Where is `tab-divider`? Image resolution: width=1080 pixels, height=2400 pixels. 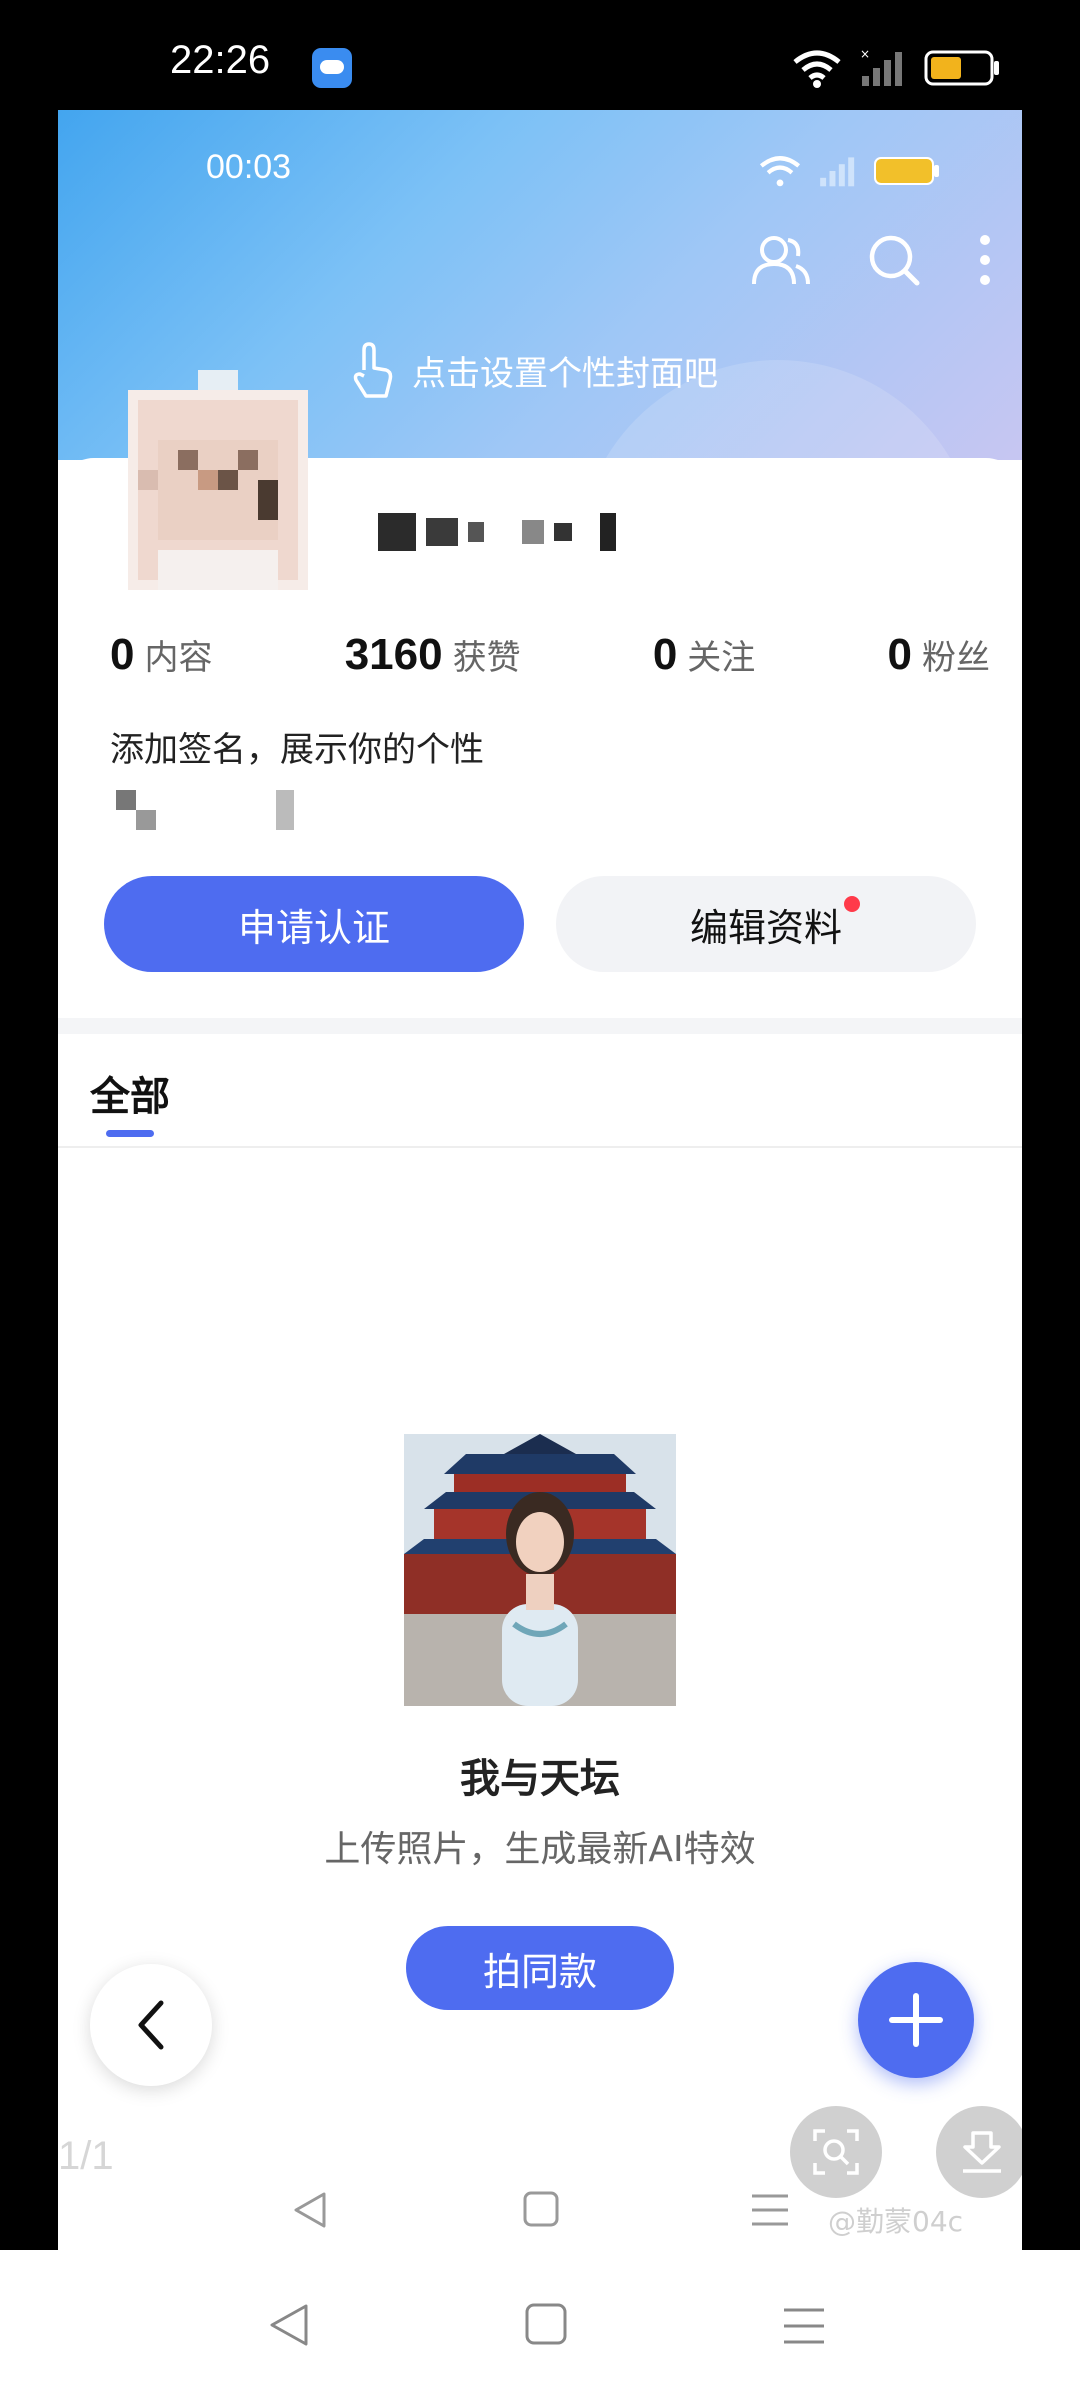 tab-divider is located at coordinates (540, 1147).